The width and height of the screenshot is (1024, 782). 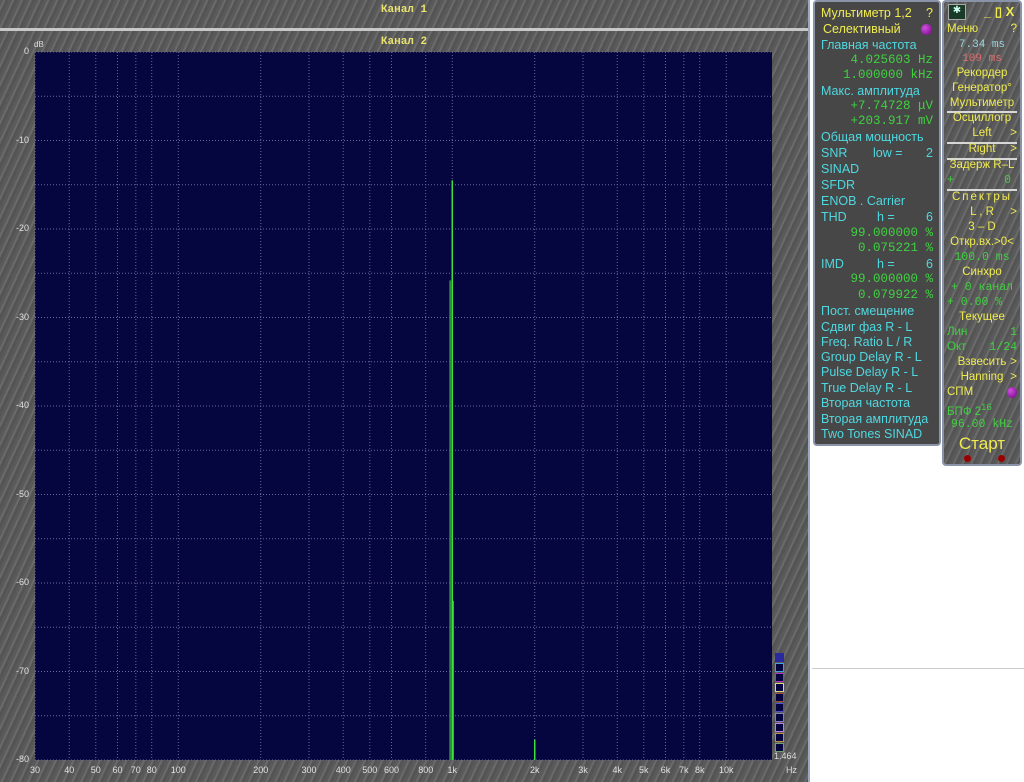 I want to click on phase-shift: Сдвиг фаз R - L, so click(x=877, y=328).